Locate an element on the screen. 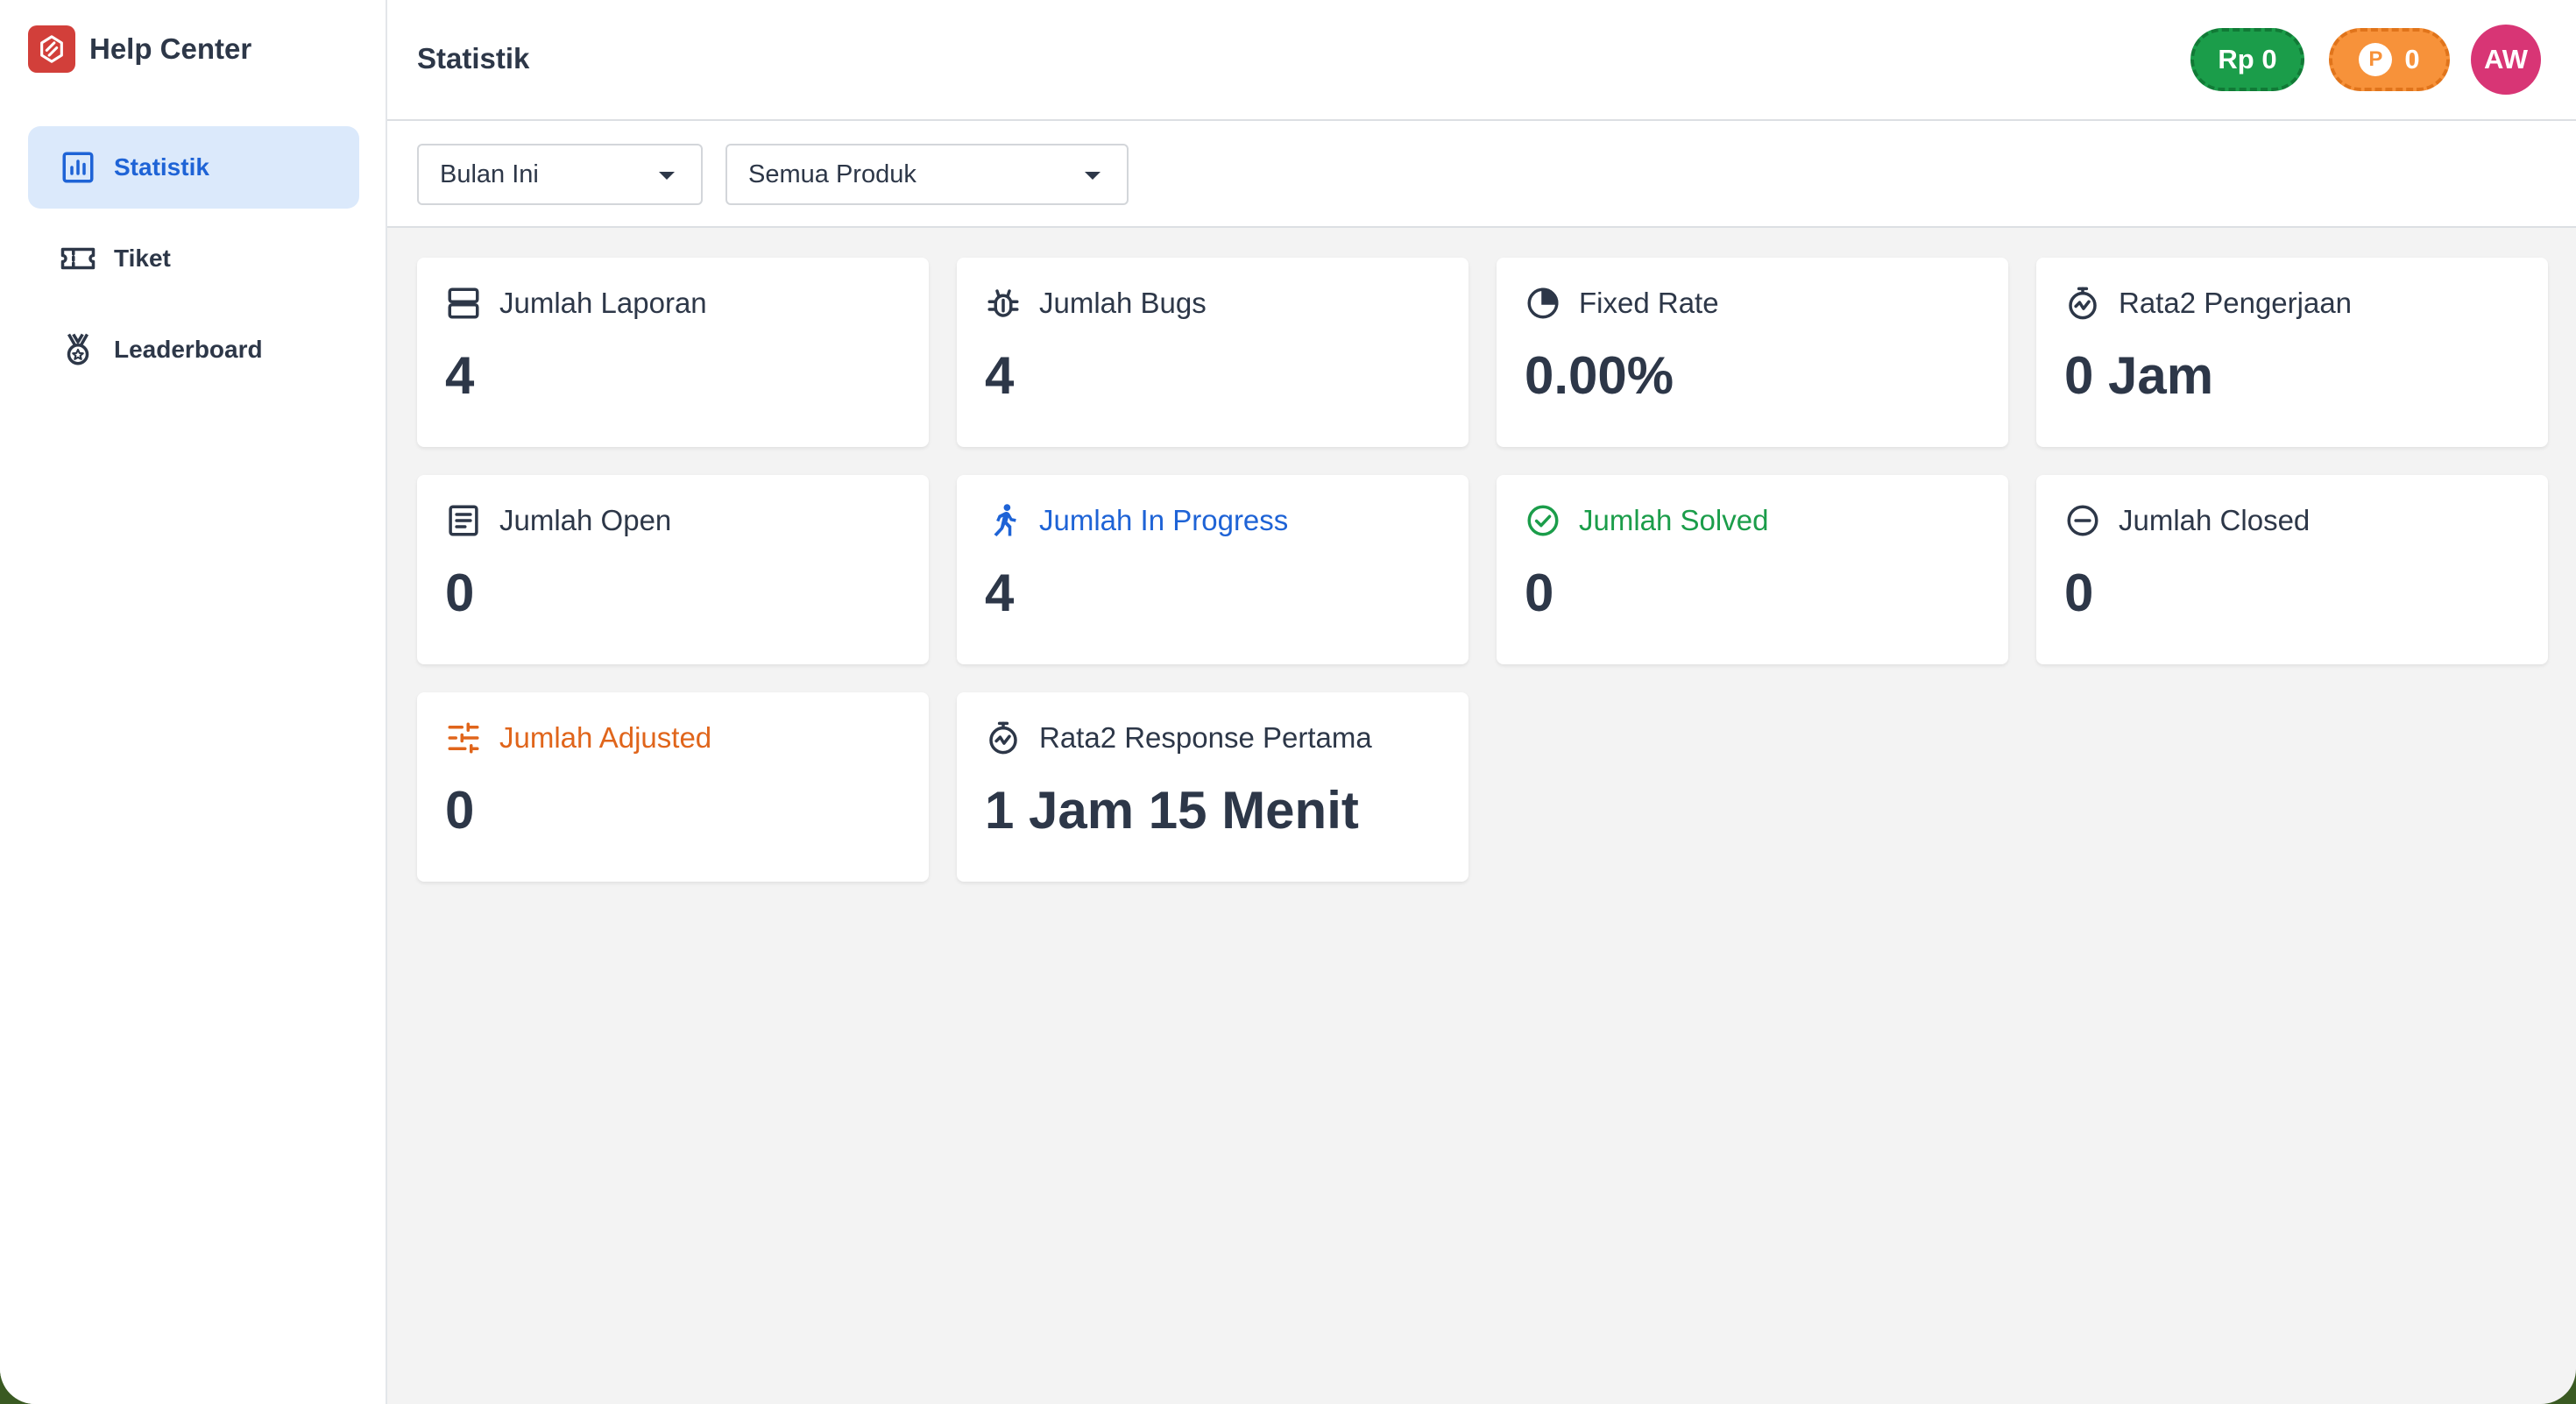 The width and height of the screenshot is (2576, 1404). stat-card-jumlah-closed: Jumlah Closed 0 is located at coordinates (2292, 569).